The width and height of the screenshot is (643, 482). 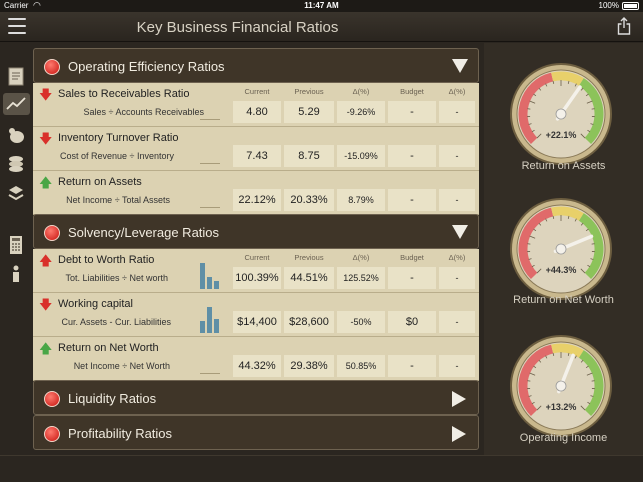 What do you see at coordinates (630, 6) in the screenshot?
I see `battery-icon` at bounding box center [630, 6].